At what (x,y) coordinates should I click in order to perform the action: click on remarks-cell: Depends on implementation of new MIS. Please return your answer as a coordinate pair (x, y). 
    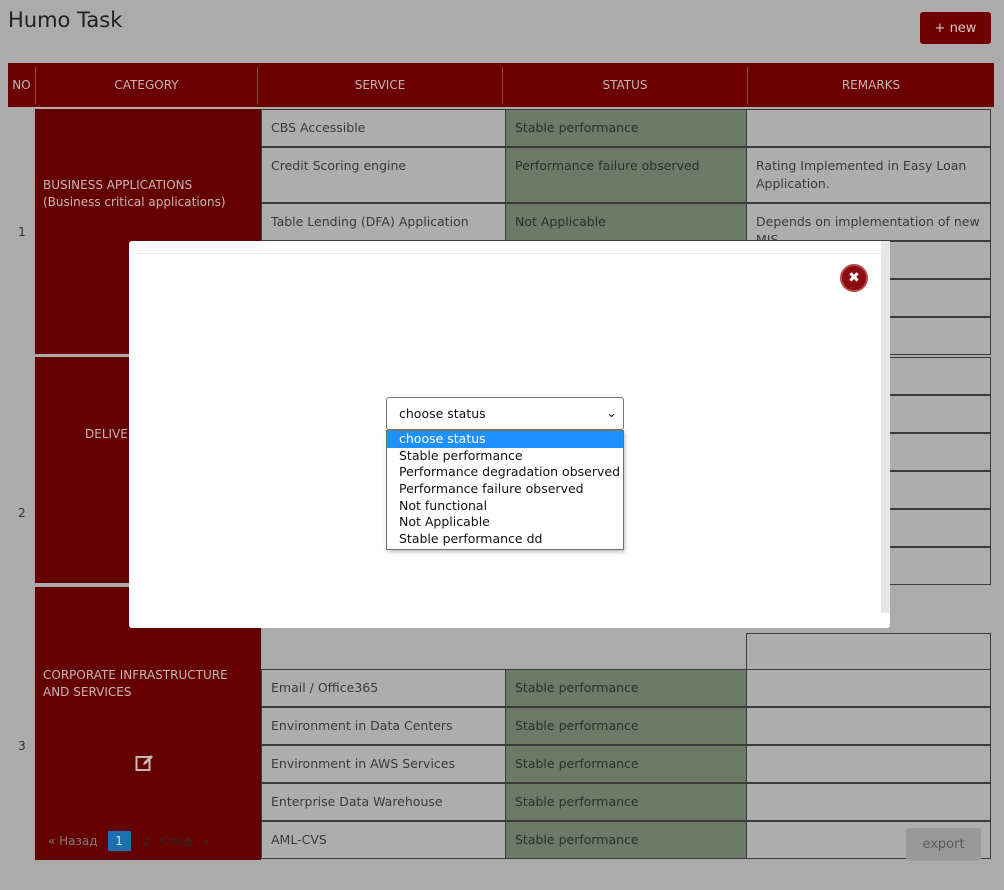
    Looking at the image, I should click on (868, 225).